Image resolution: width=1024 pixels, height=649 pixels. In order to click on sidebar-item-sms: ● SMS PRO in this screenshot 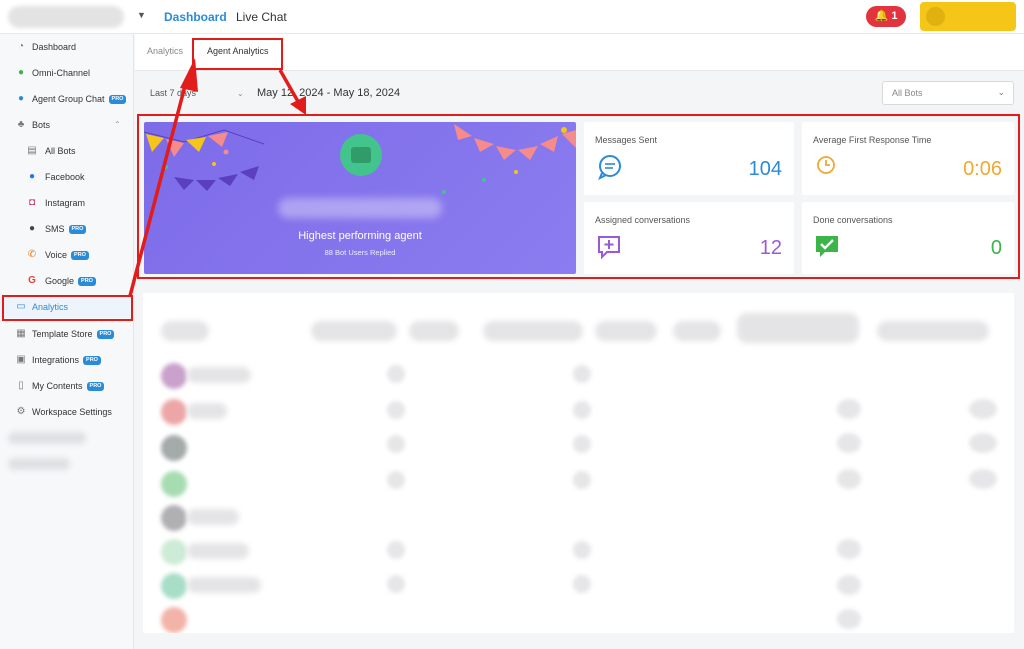, I will do `click(67, 229)`.